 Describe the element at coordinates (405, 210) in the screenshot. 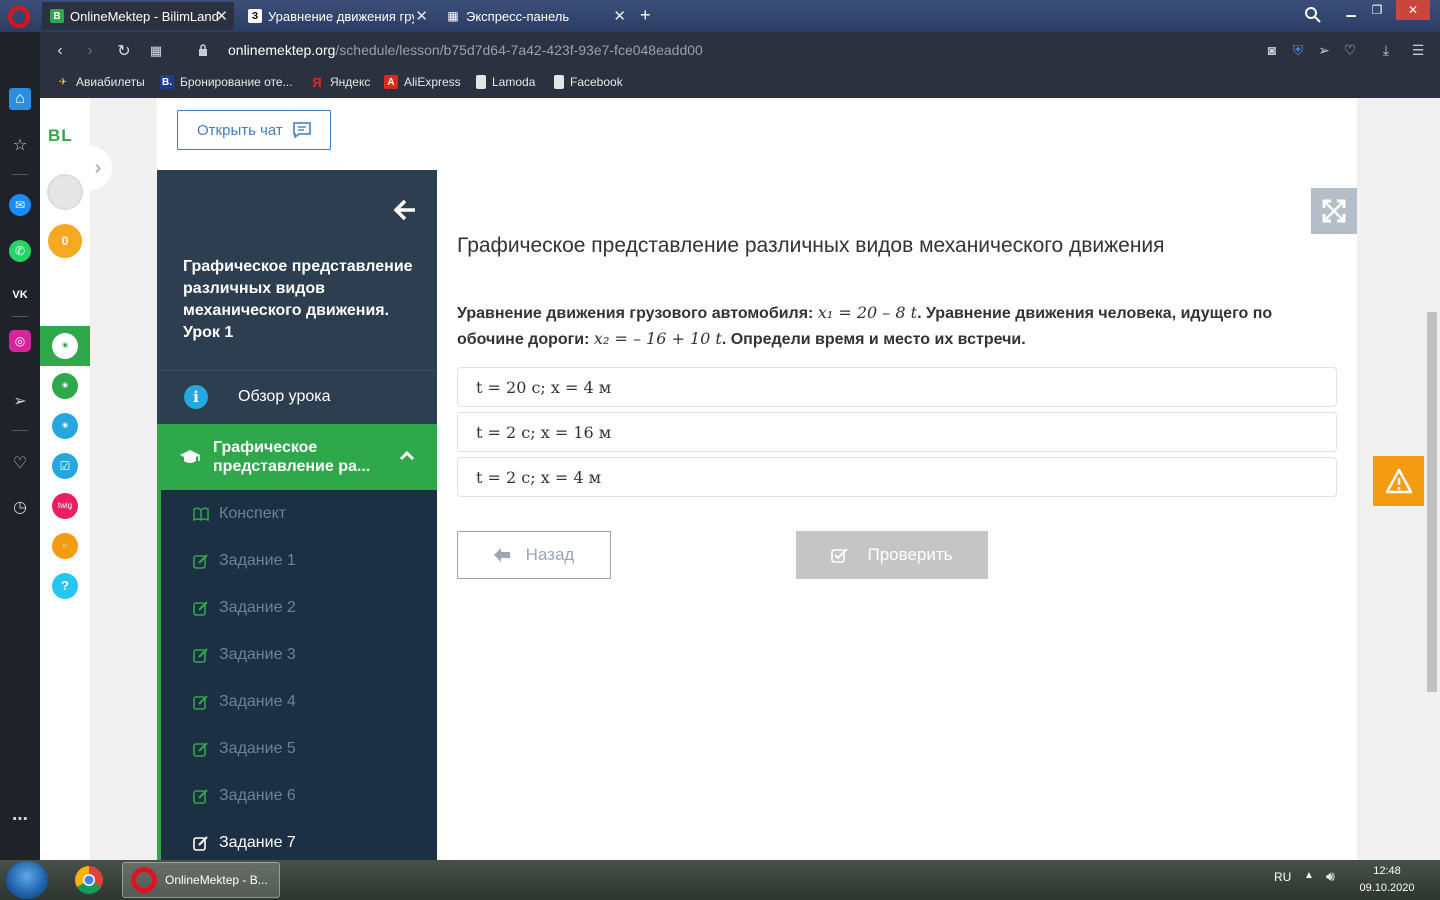

I see `arrow-left-icon` at that location.